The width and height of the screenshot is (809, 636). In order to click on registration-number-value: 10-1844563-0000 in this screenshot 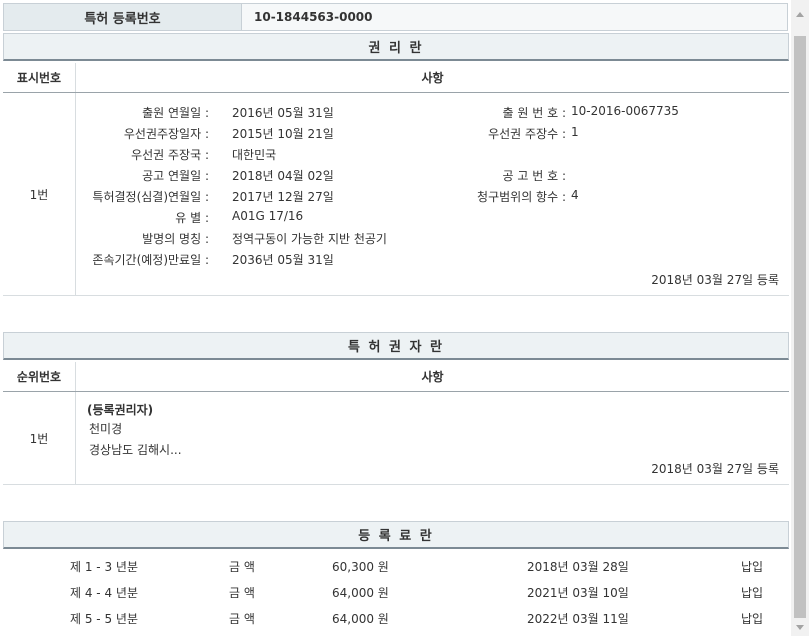, I will do `click(514, 17)`.